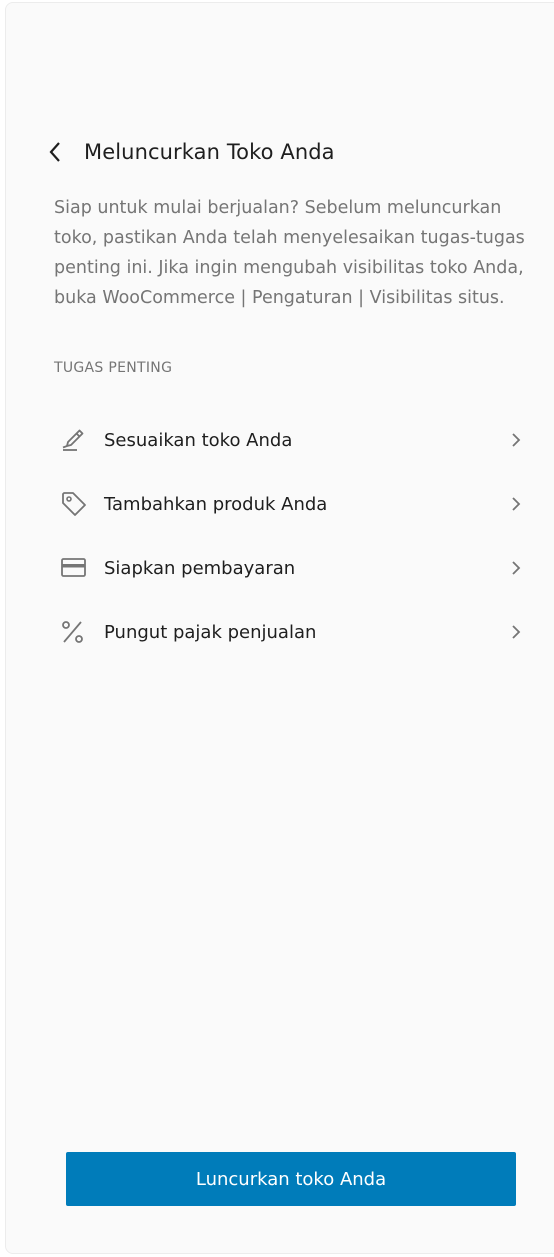  Describe the element at coordinates (74, 568) in the screenshot. I see `credit-card-icon` at that location.